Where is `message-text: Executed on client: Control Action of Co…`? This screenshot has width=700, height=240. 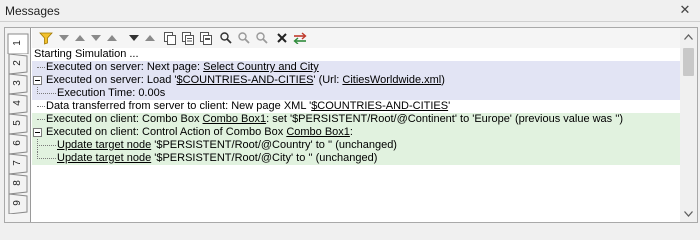
message-text: Executed on client: Control Action of Co… is located at coordinates (199, 132).